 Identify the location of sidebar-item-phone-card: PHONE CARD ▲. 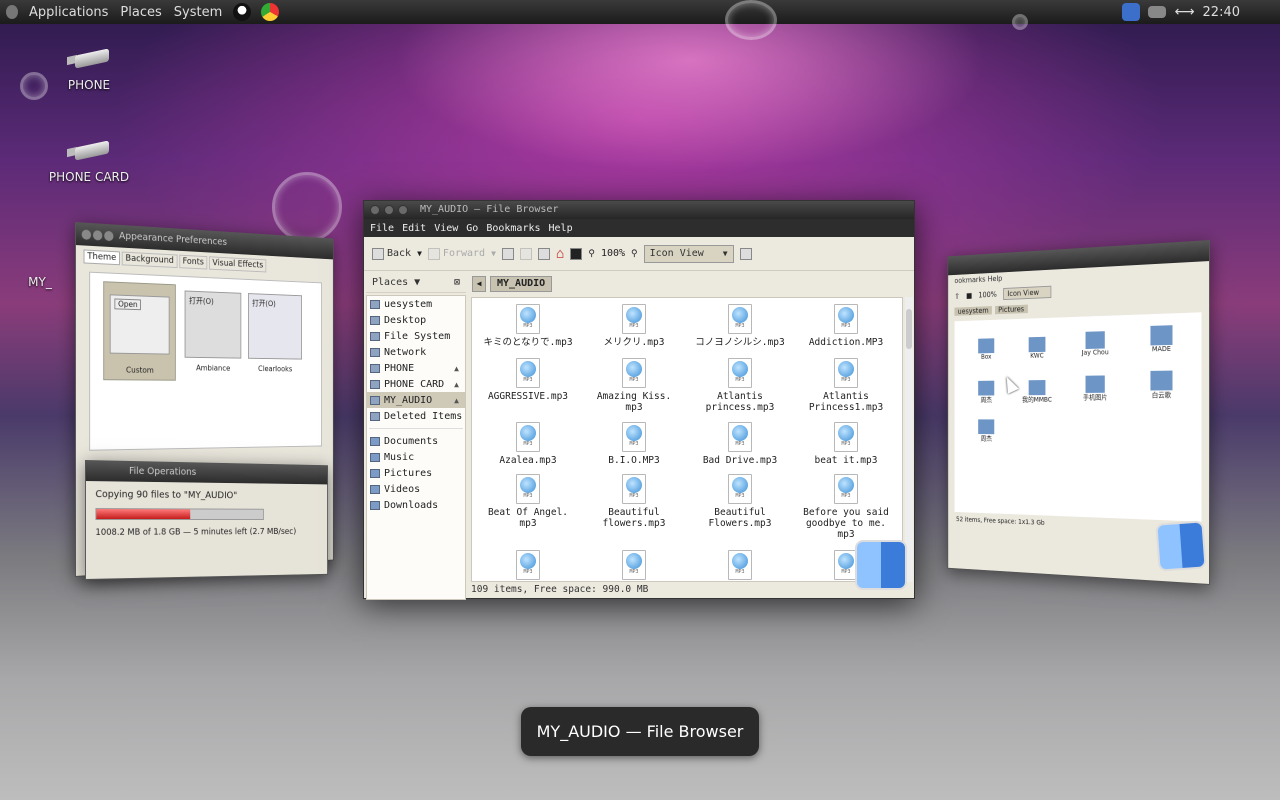
(416, 384).